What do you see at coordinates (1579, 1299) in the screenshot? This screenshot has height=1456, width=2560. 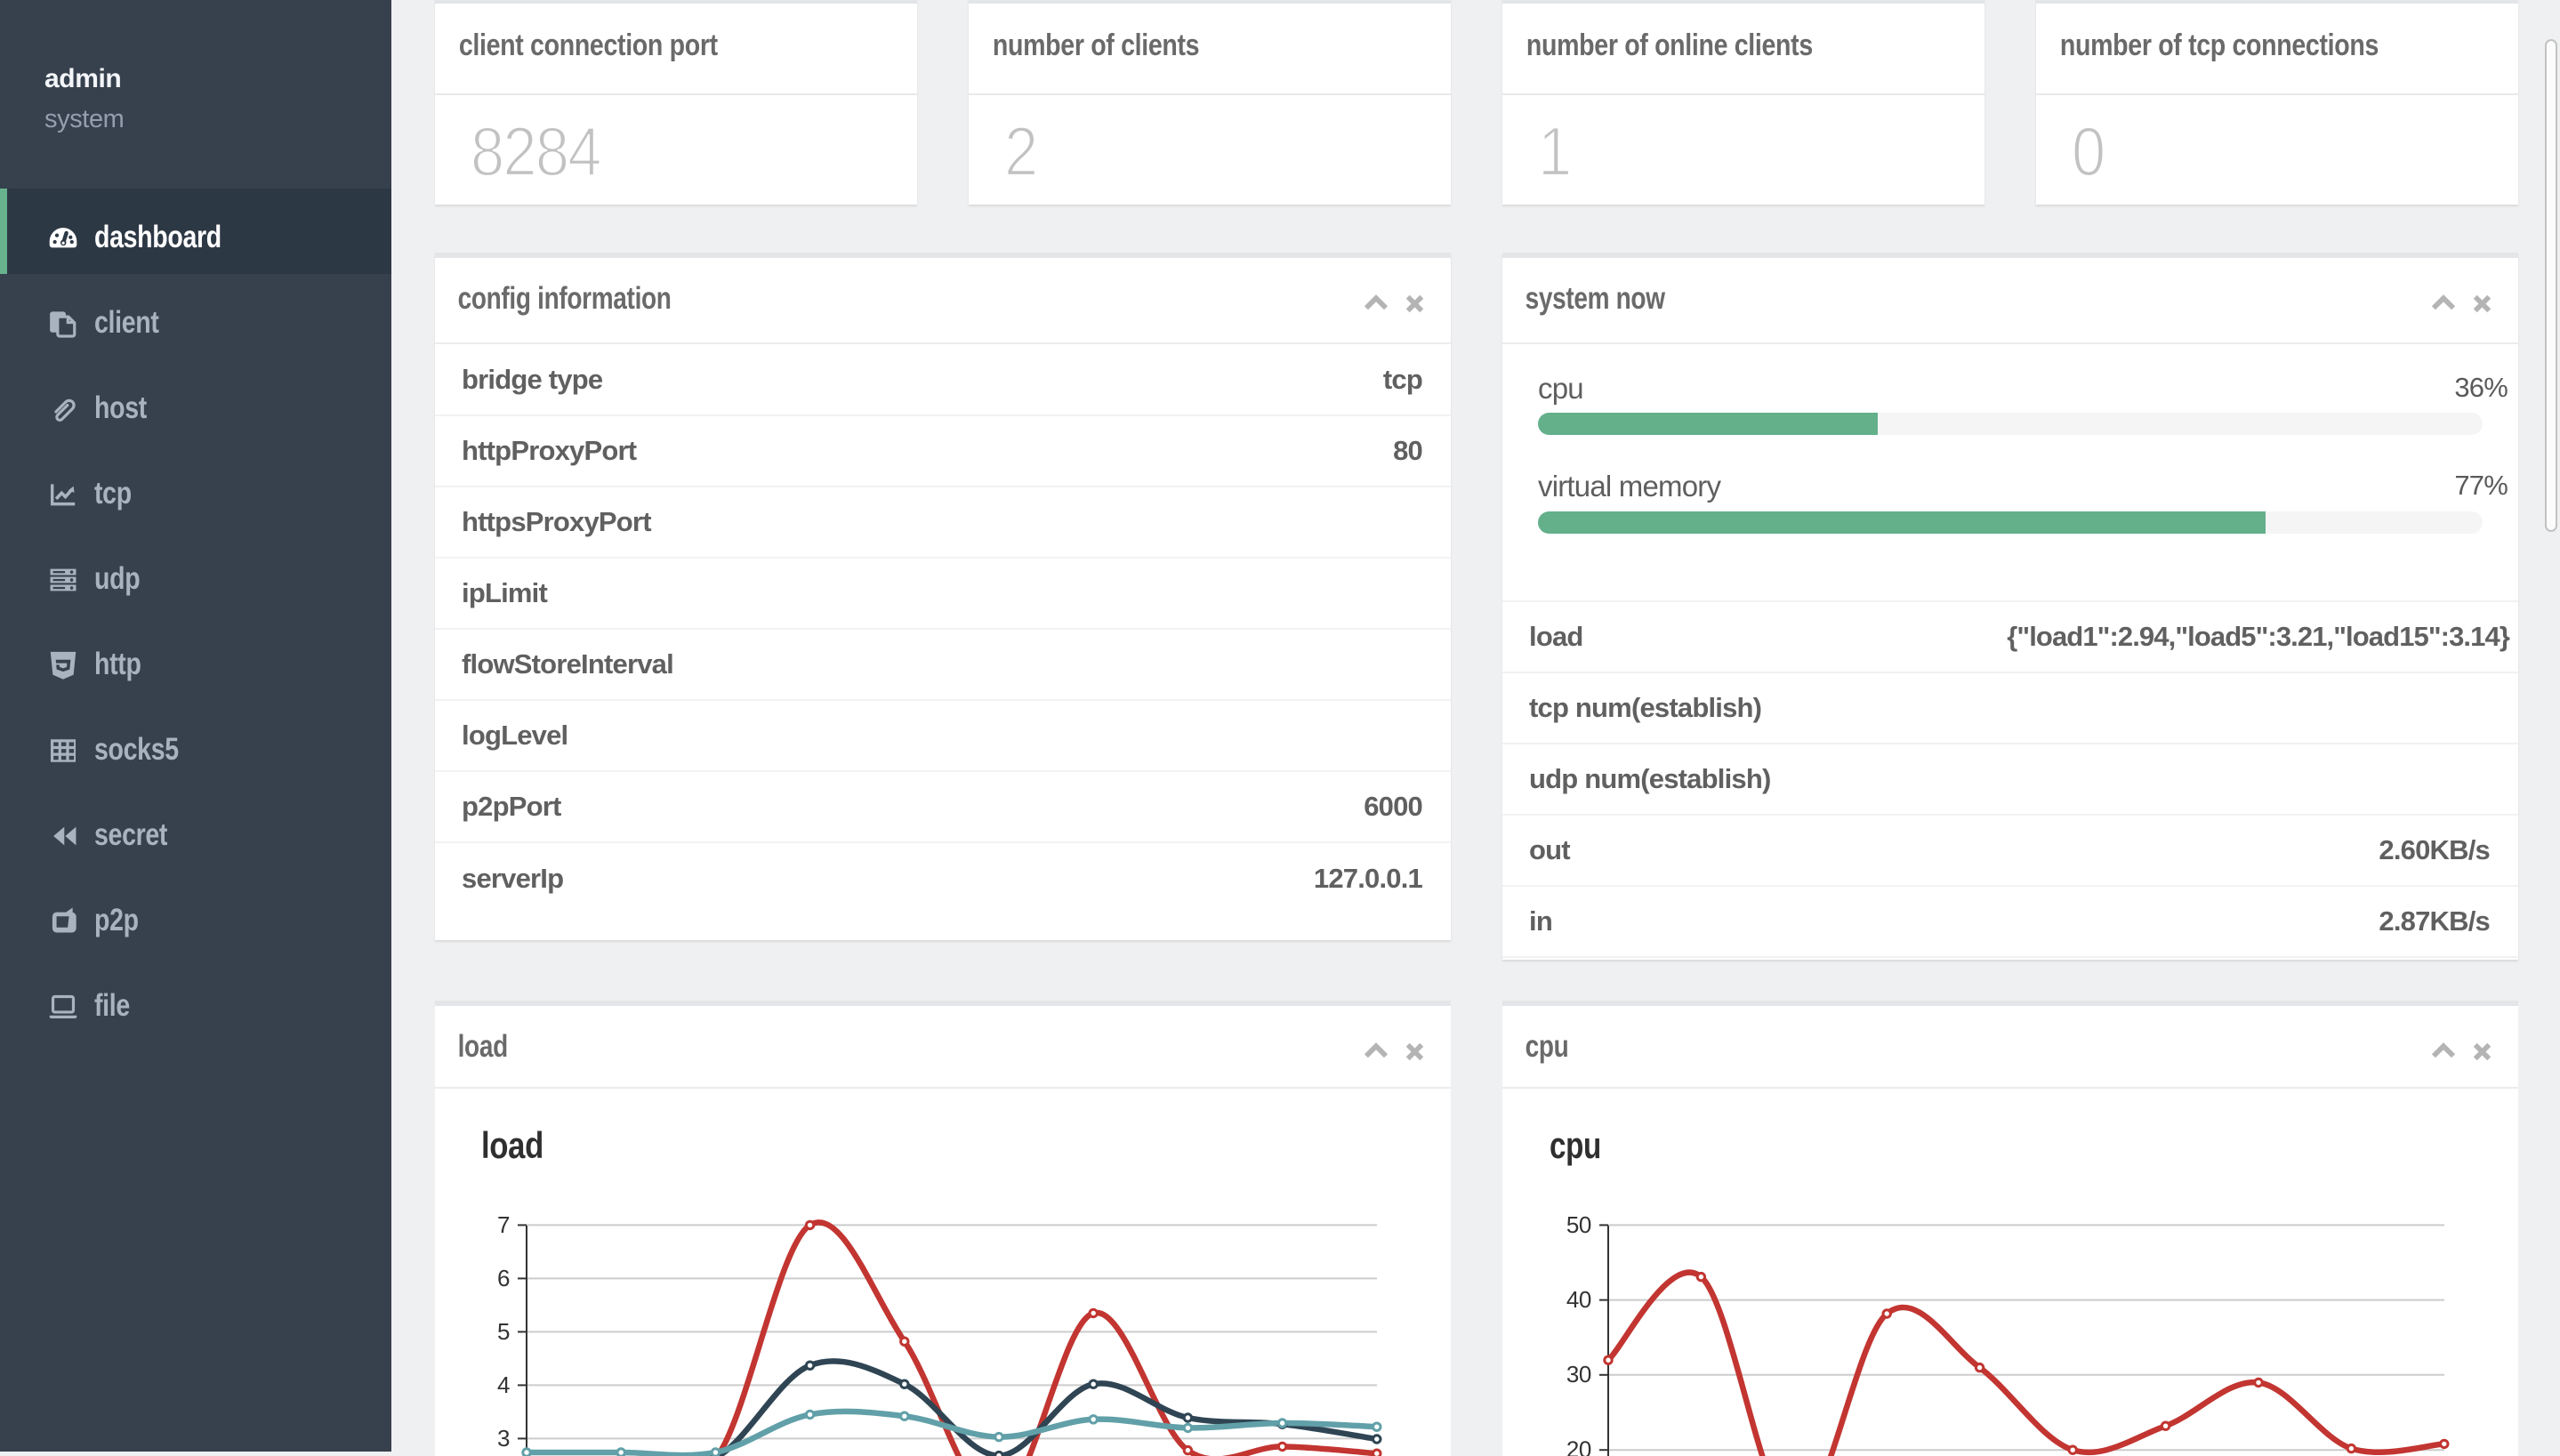 I see `svg-text: 40` at bounding box center [1579, 1299].